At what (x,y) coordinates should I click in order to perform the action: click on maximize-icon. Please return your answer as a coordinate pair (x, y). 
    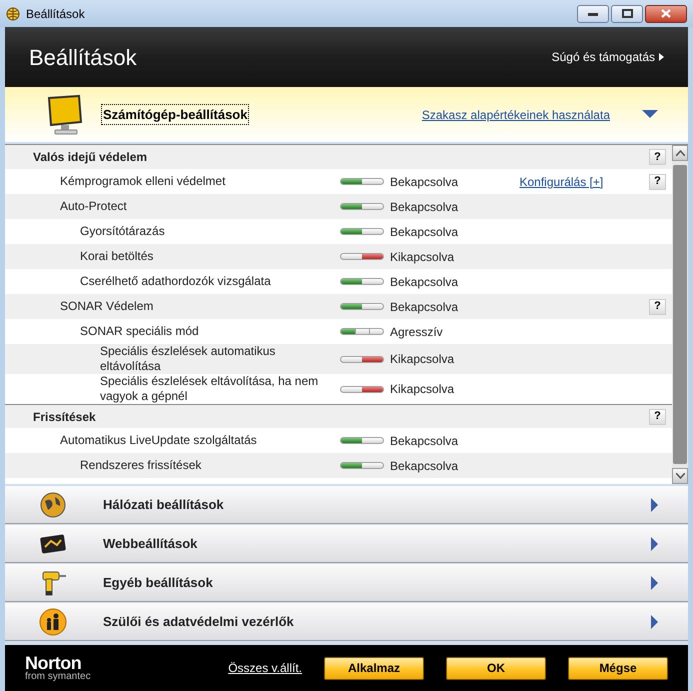
    Looking at the image, I should click on (627, 13).